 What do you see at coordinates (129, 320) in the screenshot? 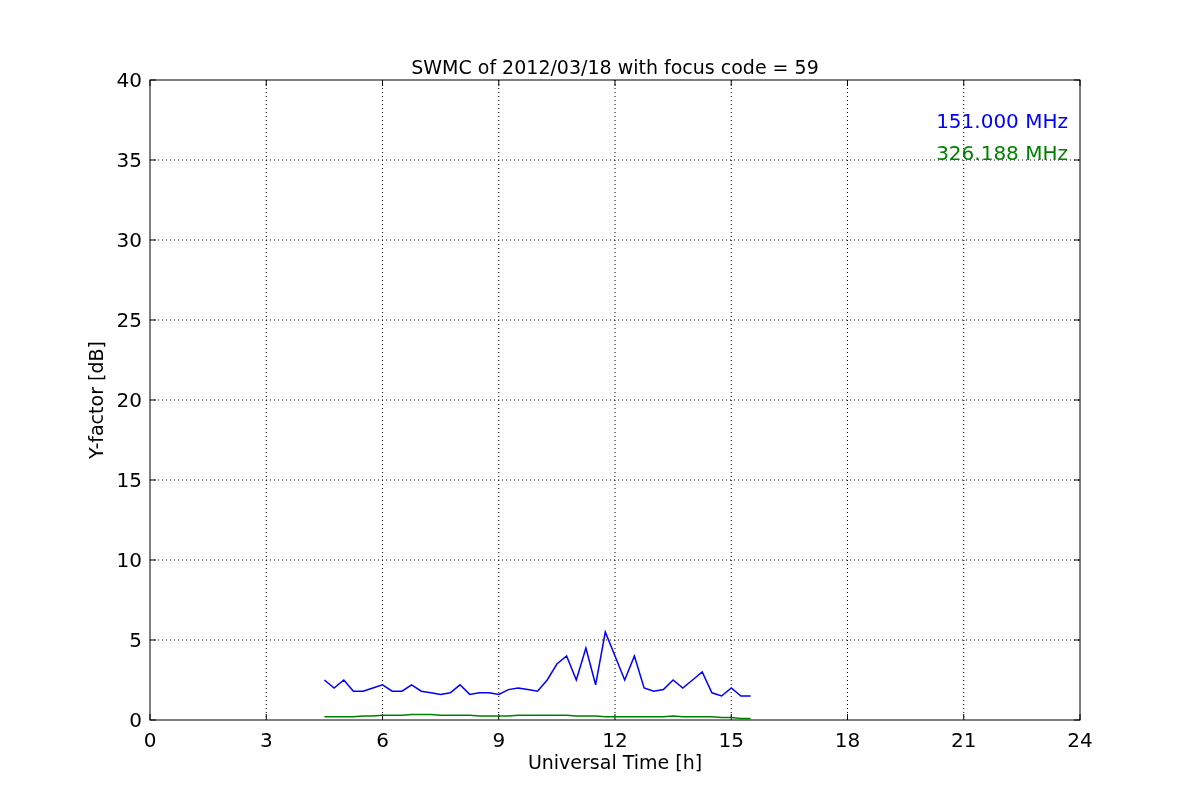
I see `y-tick-label: 25` at bounding box center [129, 320].